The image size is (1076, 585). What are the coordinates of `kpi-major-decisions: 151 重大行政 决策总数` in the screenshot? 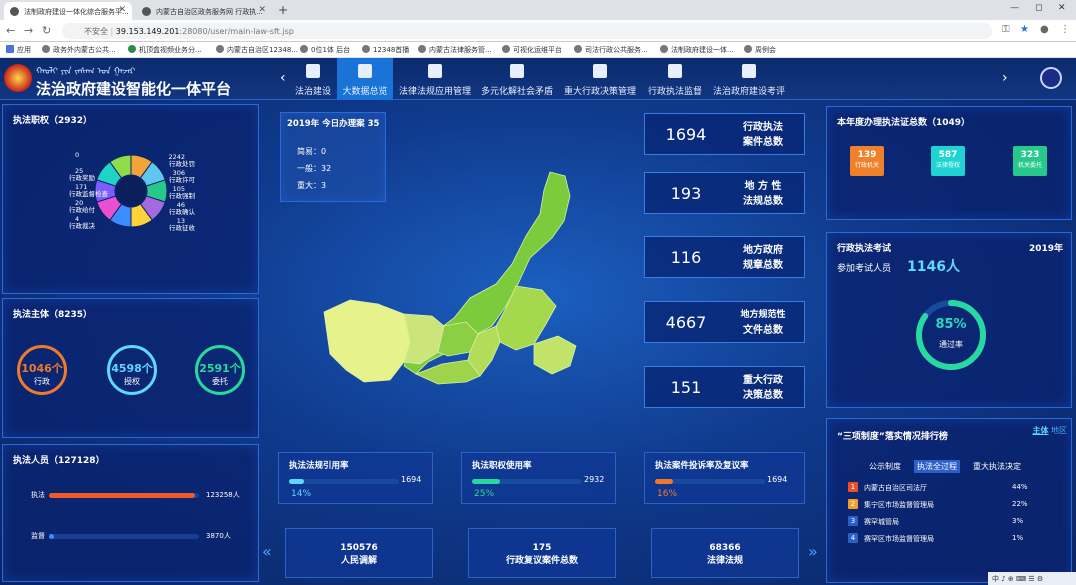 It's located at (724, 387).